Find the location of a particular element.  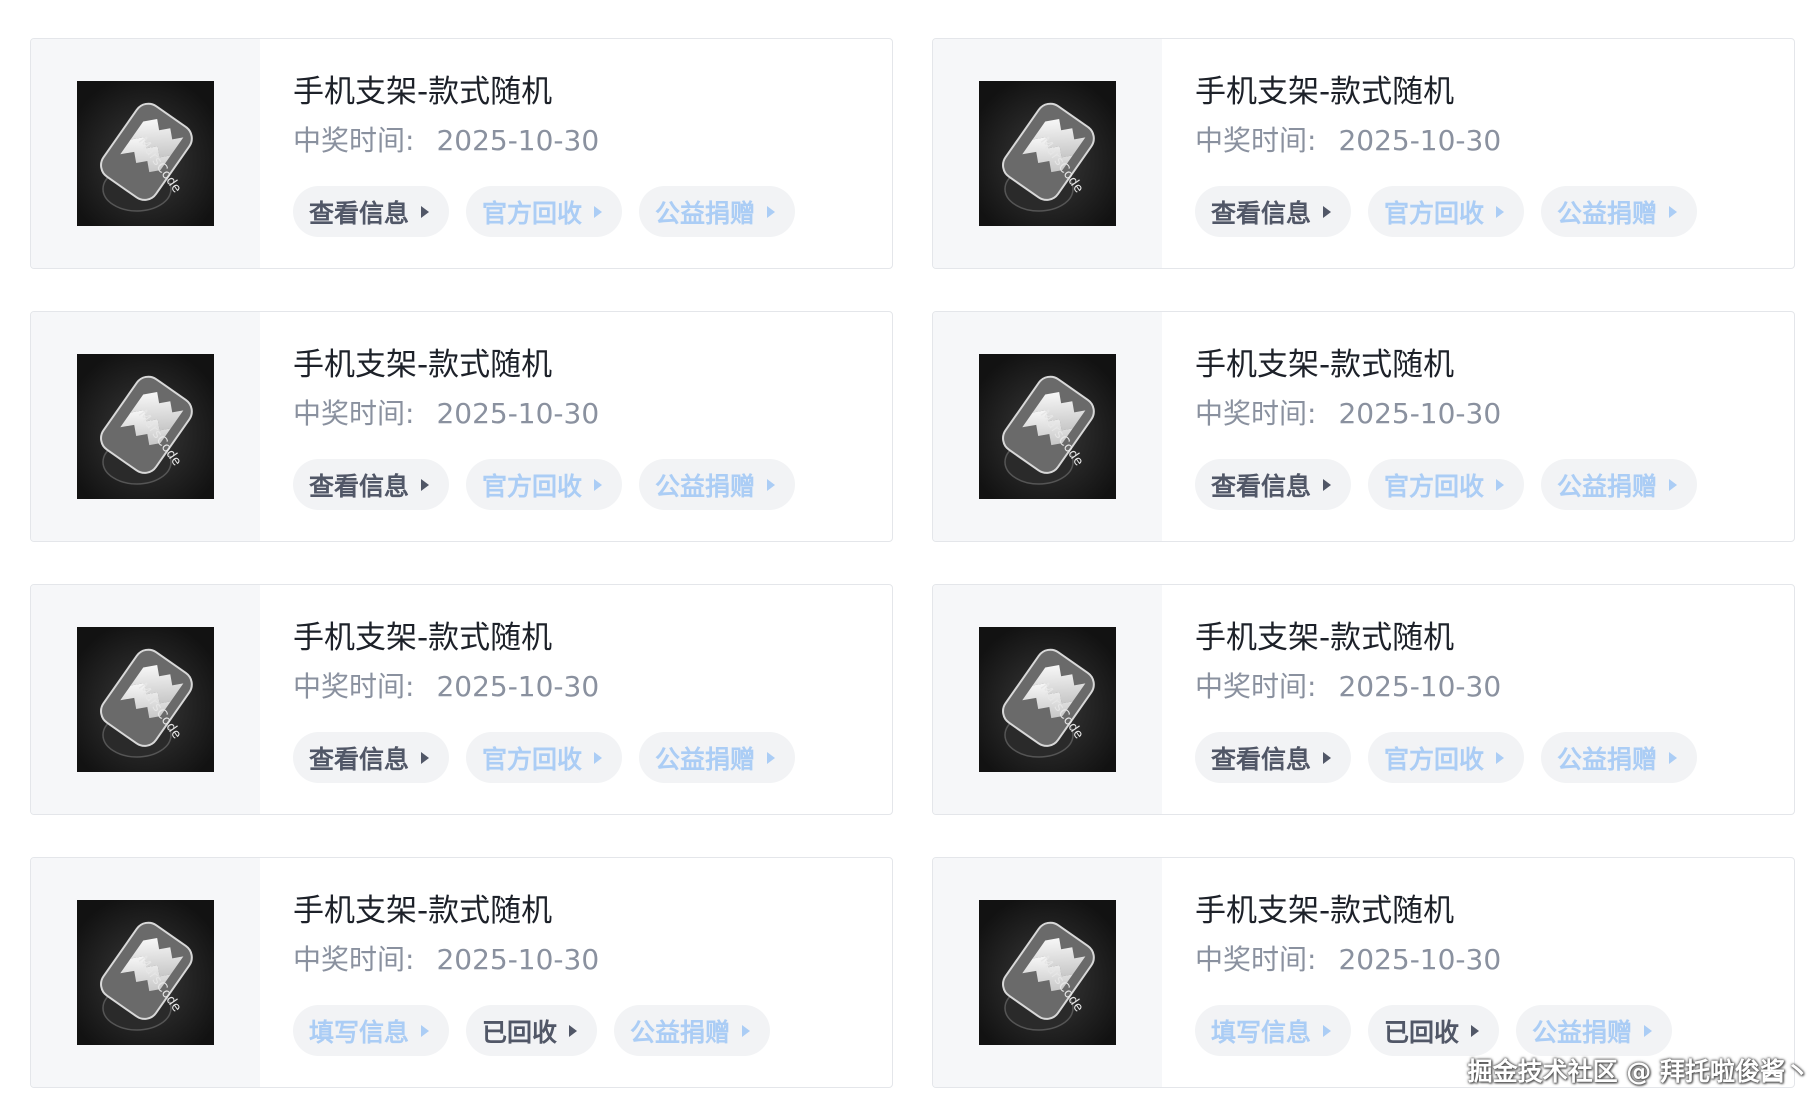

prize-actions: 填写信息 已回收 公益捐赠 is located at coordinates (1434, 1030).